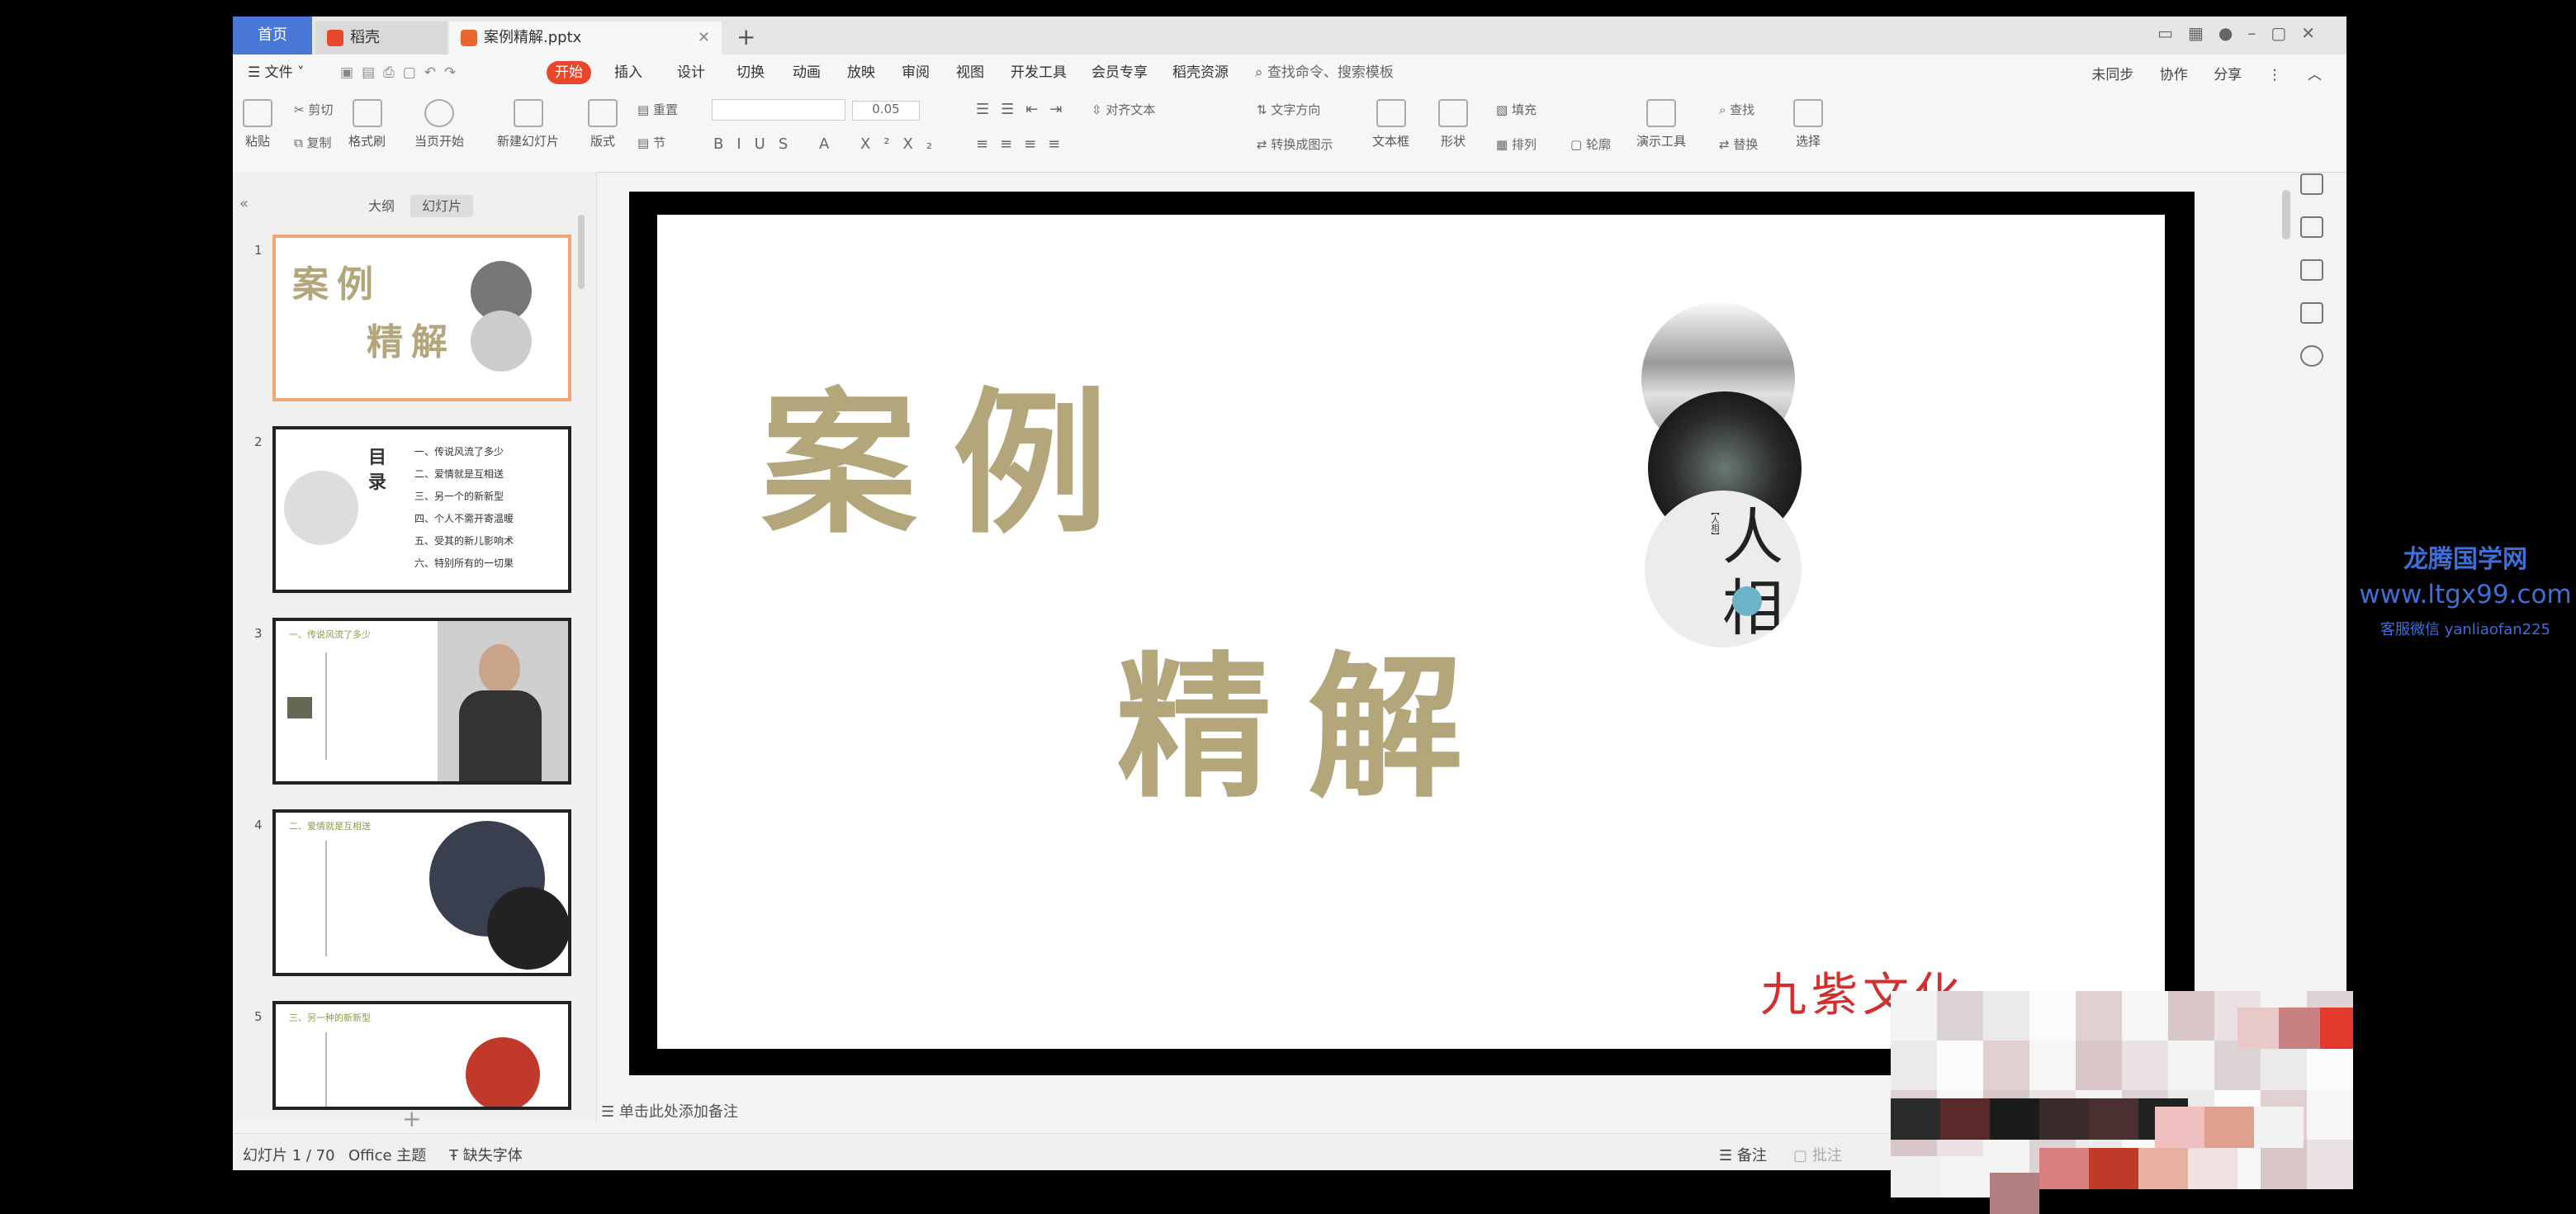  Describe the element at coordinates (1038, 72) in the screenshot. I see `menu-item-8: 开发工具` at that location.